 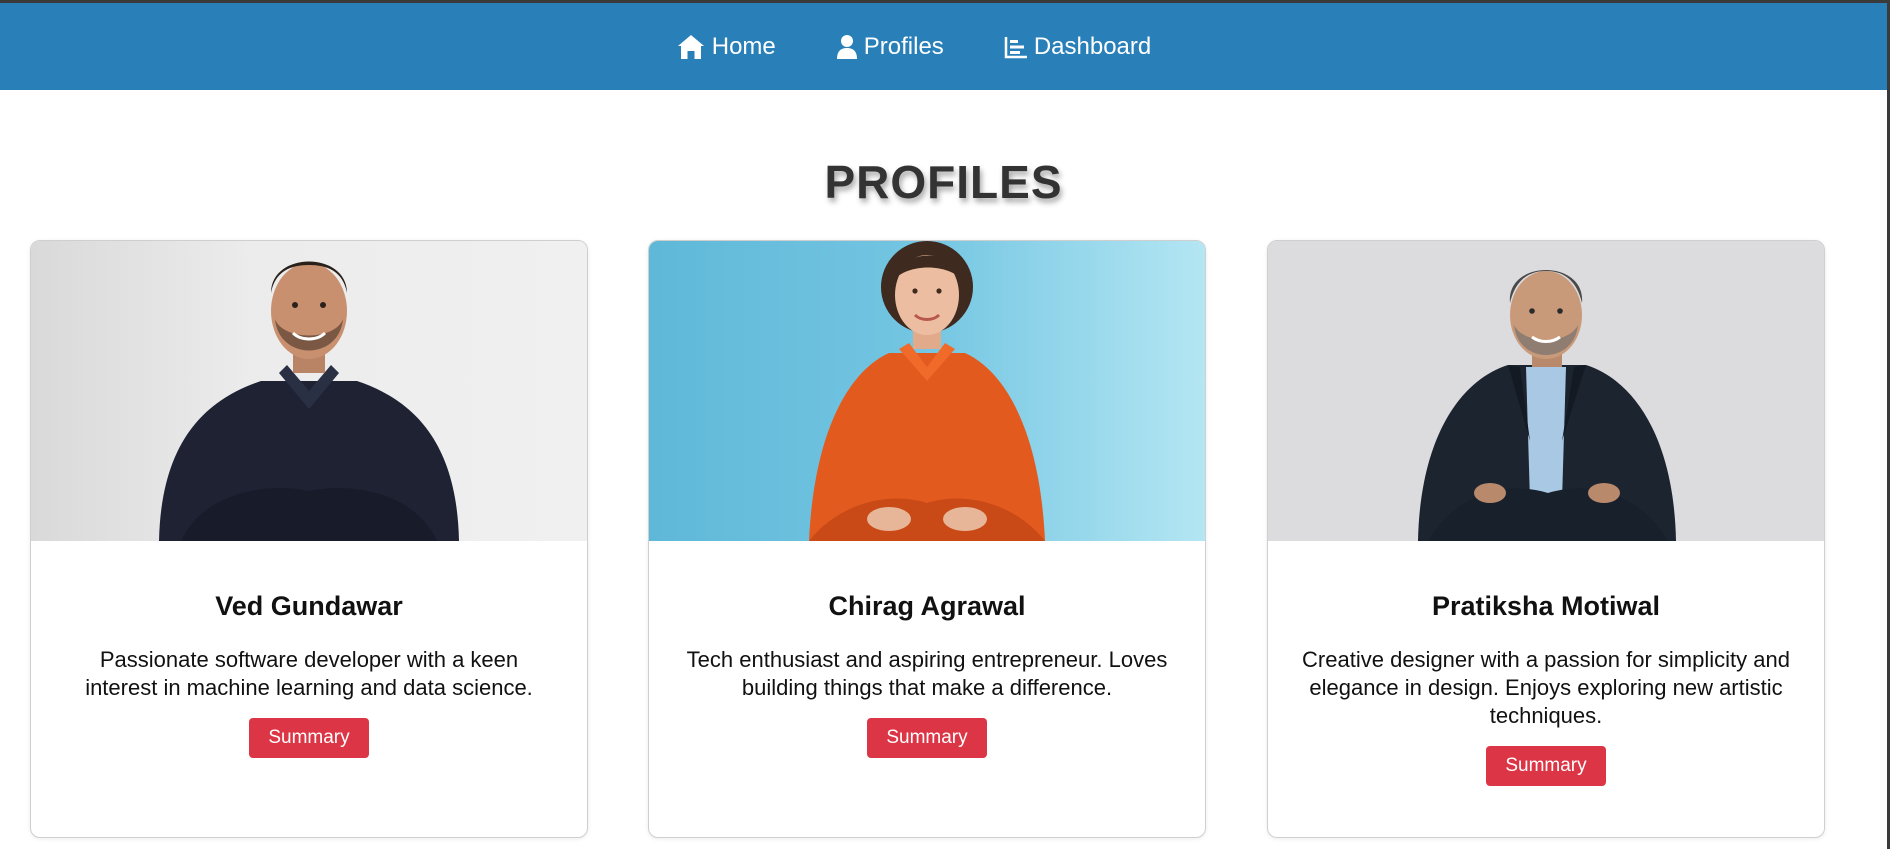 What do you see at coordinates (1016, 47) in the screenshot?
I see `chart-bar-icon` at bounding box center [1016, 47].